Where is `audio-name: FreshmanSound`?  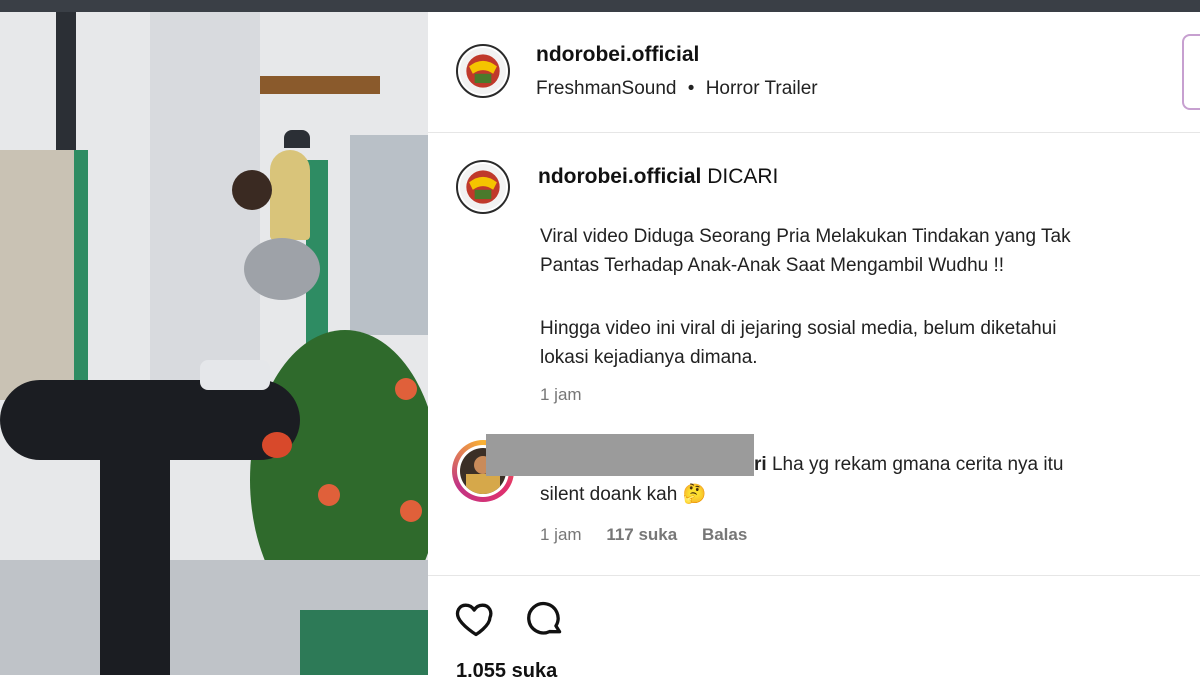
audio-name: FreshmanSound is located at coordinates (606, 88).